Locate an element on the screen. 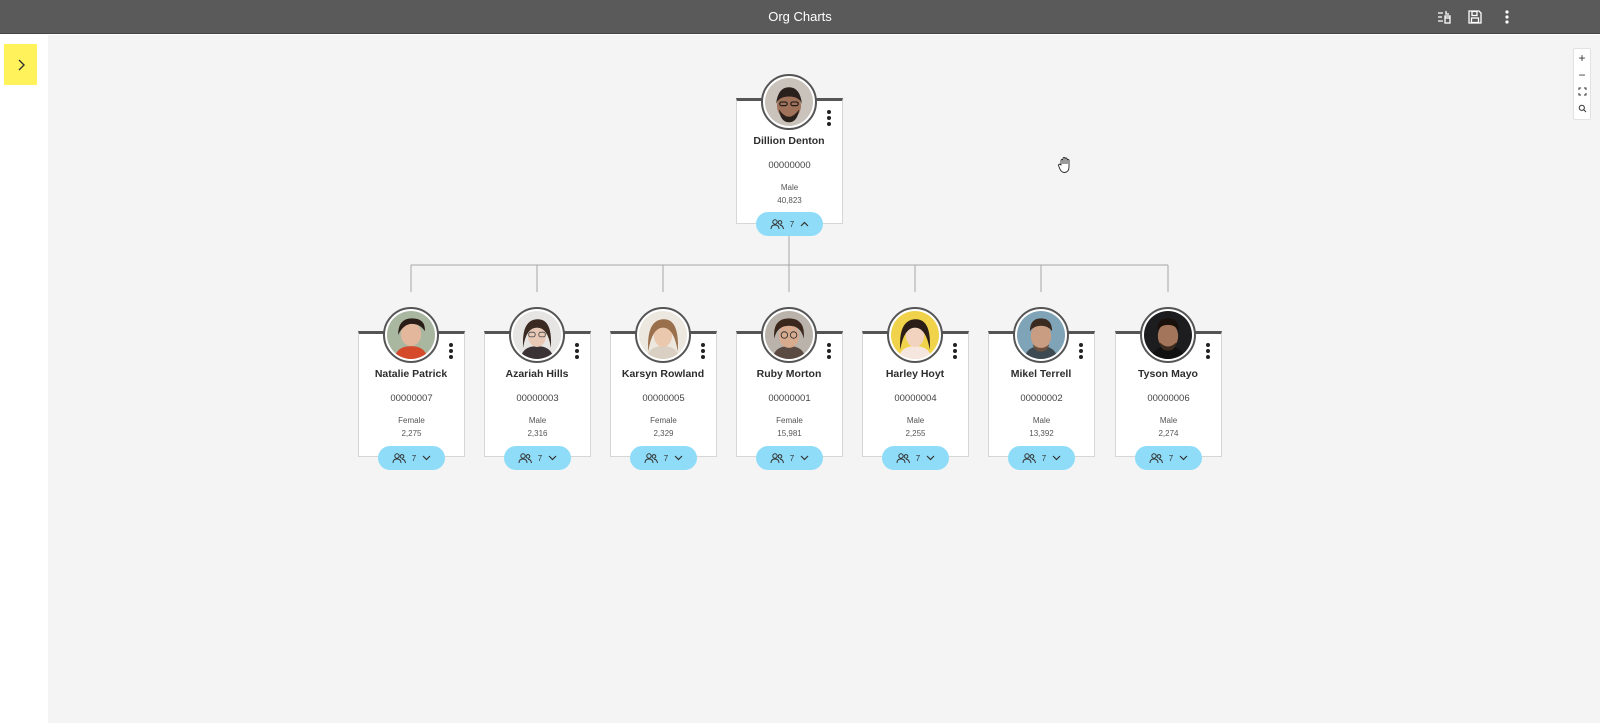 This screenshot has width=1600, height=723. node-name: Natalie Patrick is located at coordinates (411, 374).